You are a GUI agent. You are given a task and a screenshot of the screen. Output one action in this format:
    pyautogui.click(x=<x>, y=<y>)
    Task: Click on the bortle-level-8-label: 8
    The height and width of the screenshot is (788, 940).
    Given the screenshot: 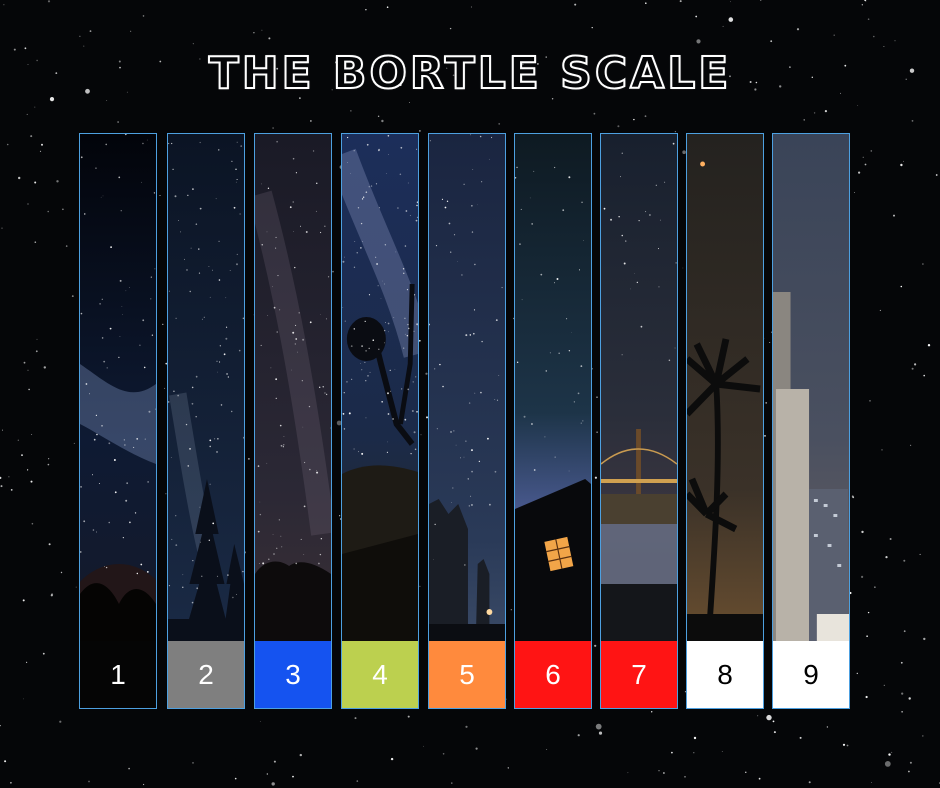 What is the action you would take?
    pyautogui.click(x=725, y=674)
    